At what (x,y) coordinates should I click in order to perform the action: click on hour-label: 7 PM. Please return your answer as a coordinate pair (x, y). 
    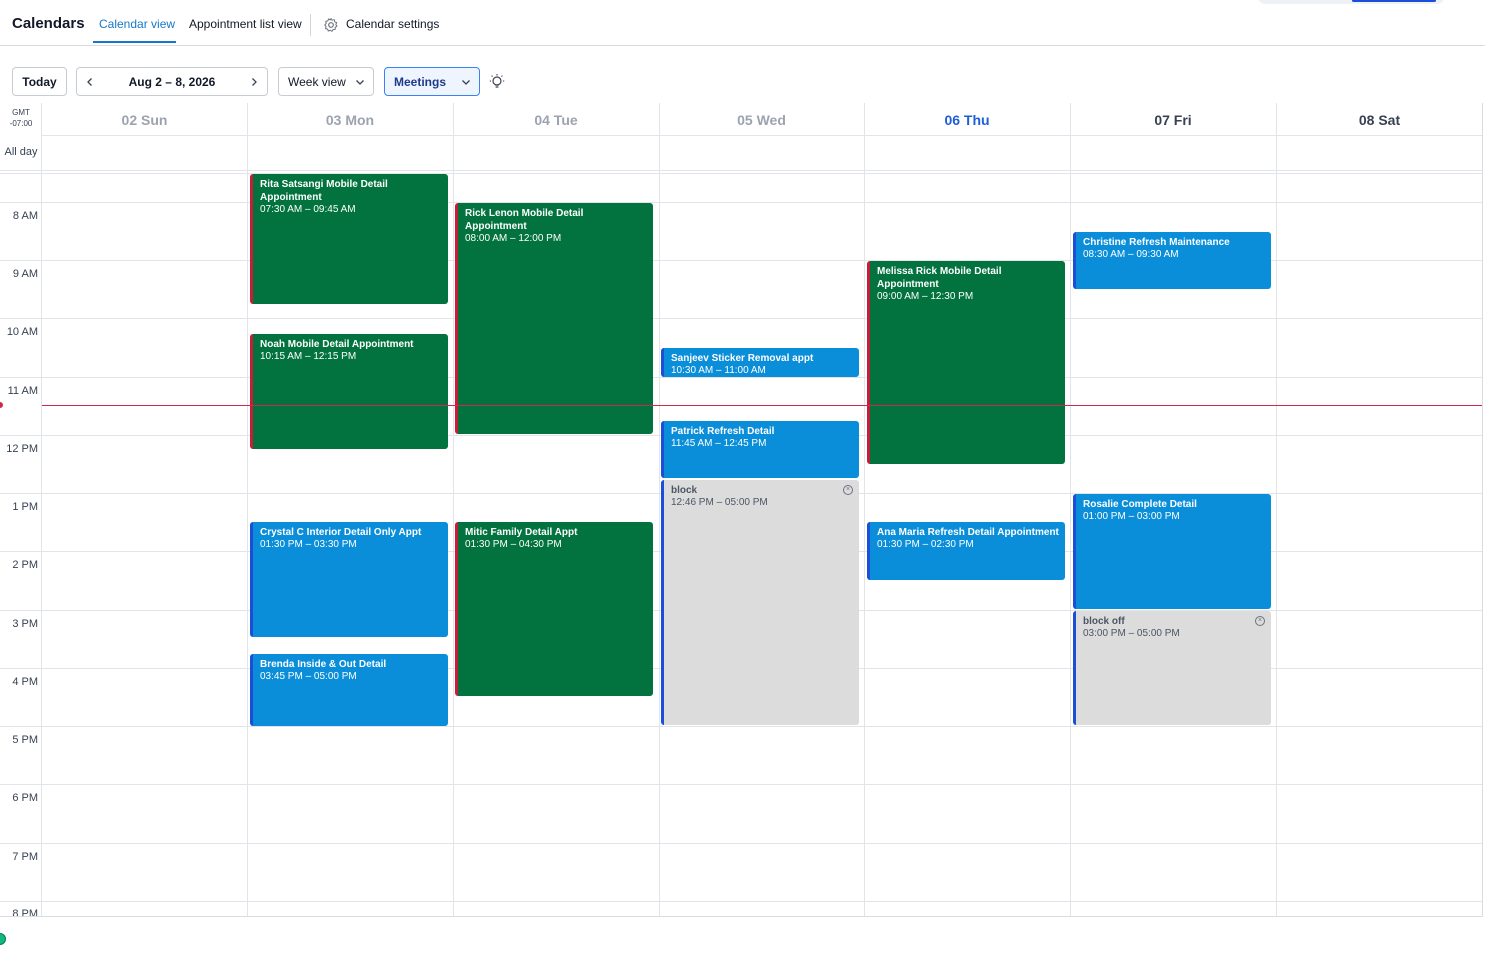
    Looking at the image, I should click on (25, 857).